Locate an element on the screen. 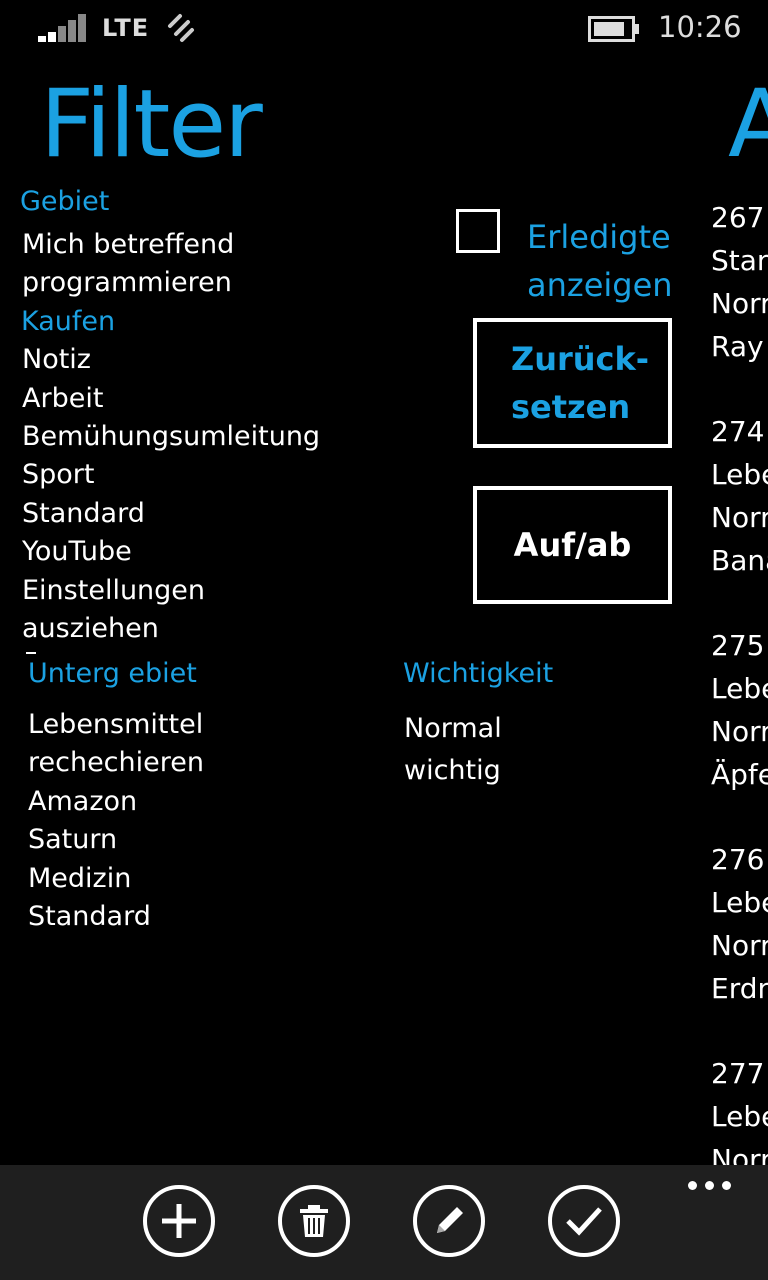 This screenshot has height=1280, width=768. reset-button-label-line1: Zurück- is located at coordinates (580, 359).